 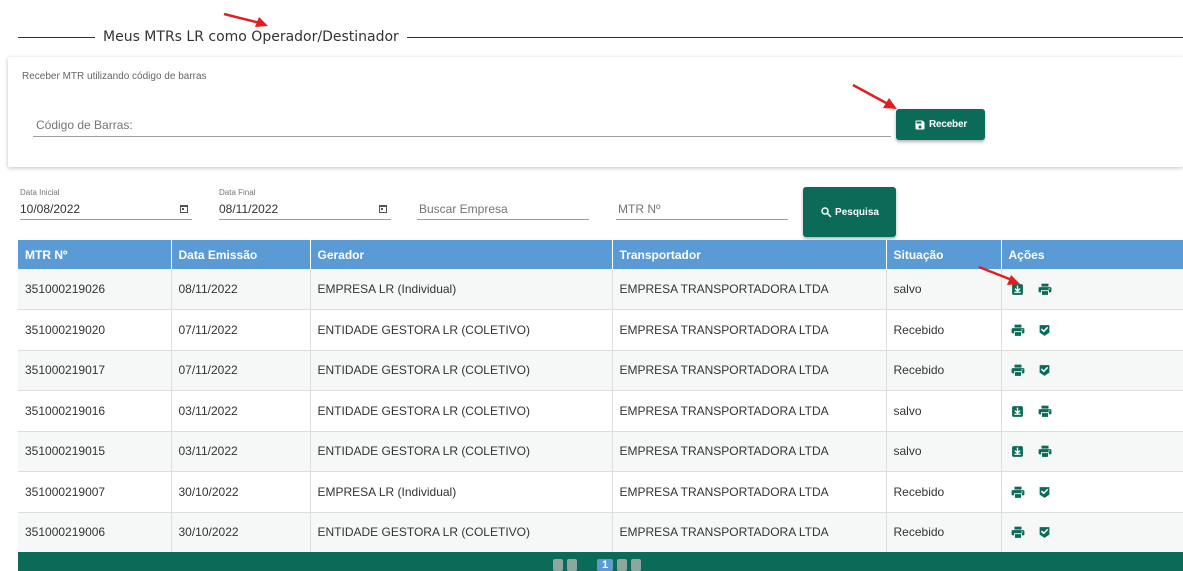 I want to click on cell-issue-date: 03/11/2022, so click(x=241, y=411).